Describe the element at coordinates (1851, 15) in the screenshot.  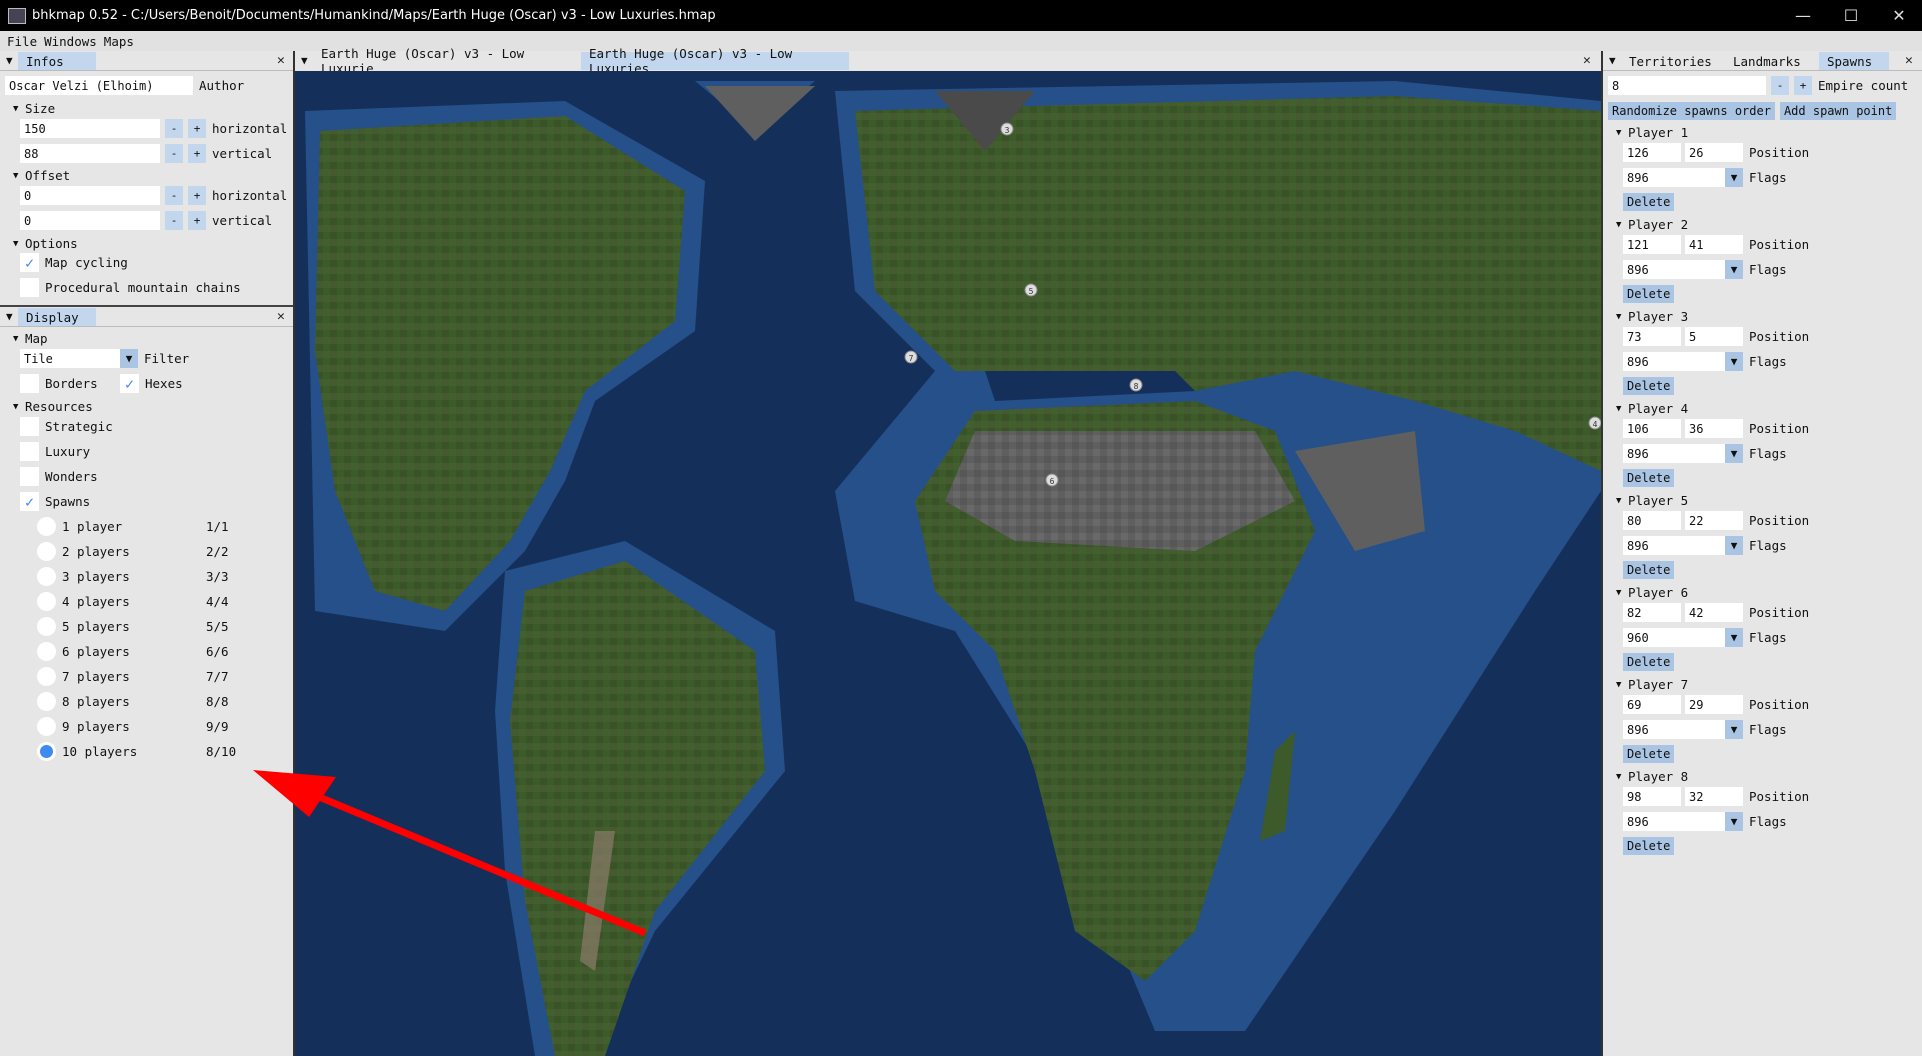
I see `maximize-button: ☐` at that location.